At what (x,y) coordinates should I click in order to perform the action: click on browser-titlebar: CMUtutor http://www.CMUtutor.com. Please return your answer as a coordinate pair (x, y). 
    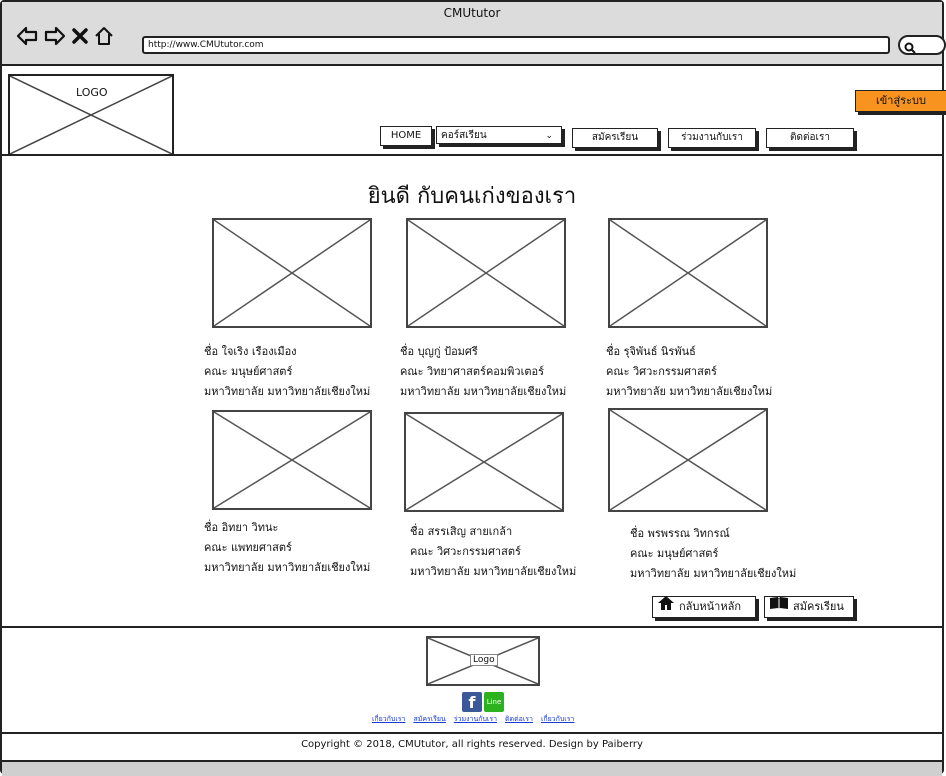
    Looking at the image, I should click on (474, 34).